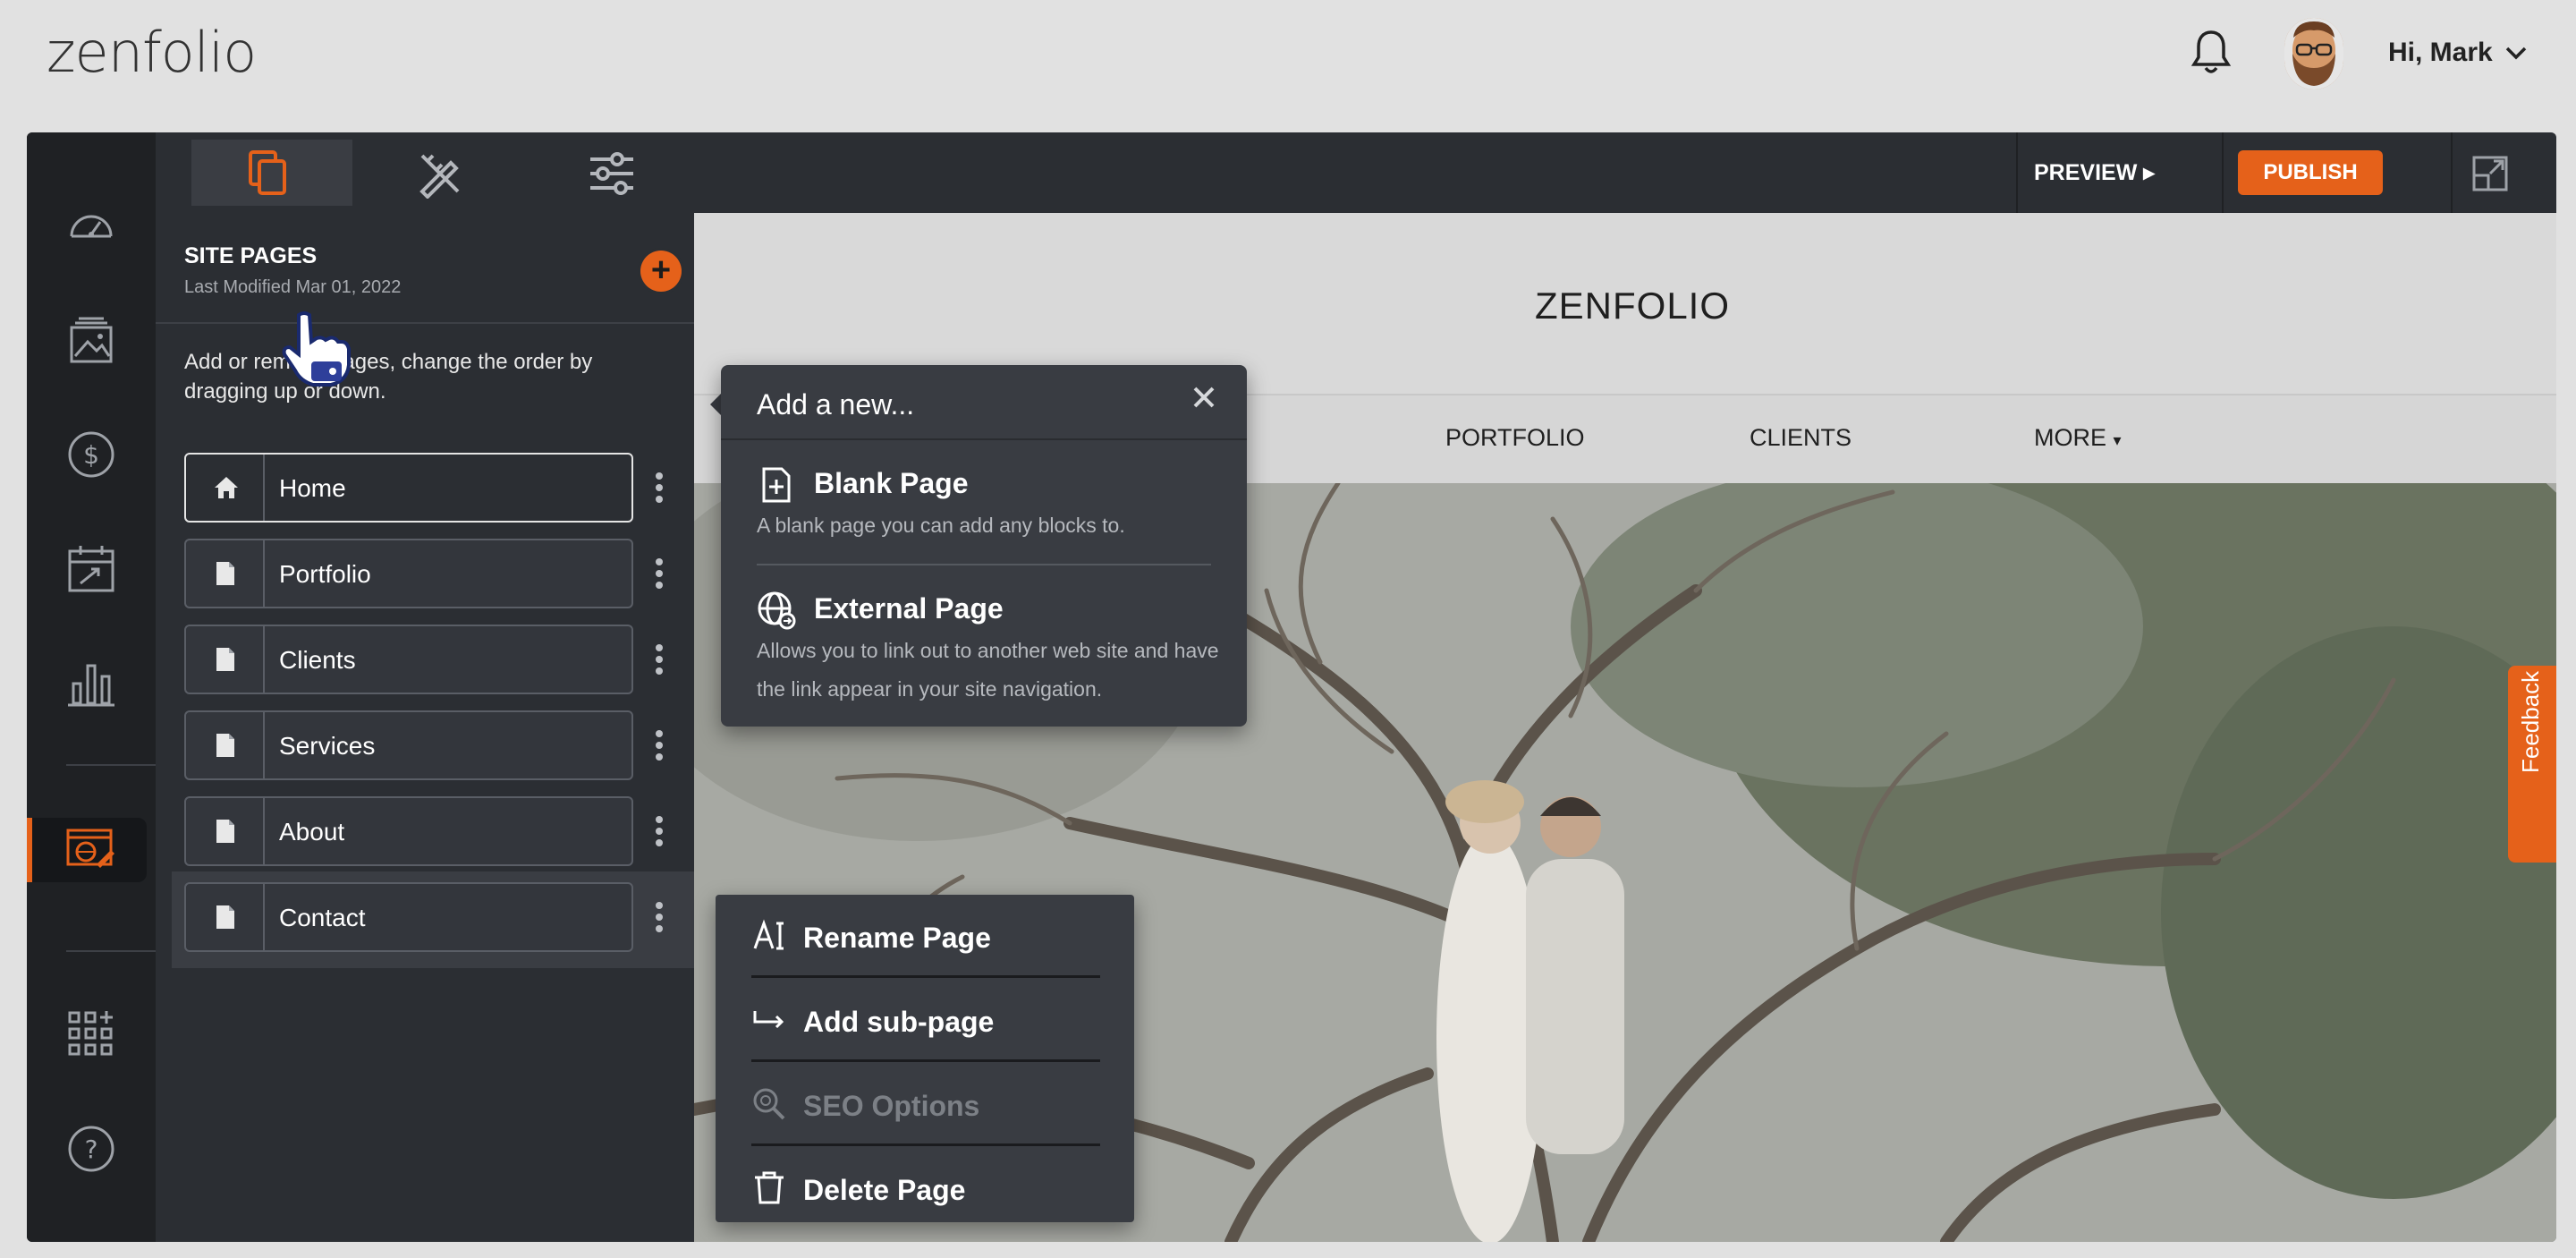 This screenshot has width=2576, height=1258. What do you see at coordinates (91, 227) in the screenshot?
I see `dashboard-gauge-icon` at bounding box center [91, 227].